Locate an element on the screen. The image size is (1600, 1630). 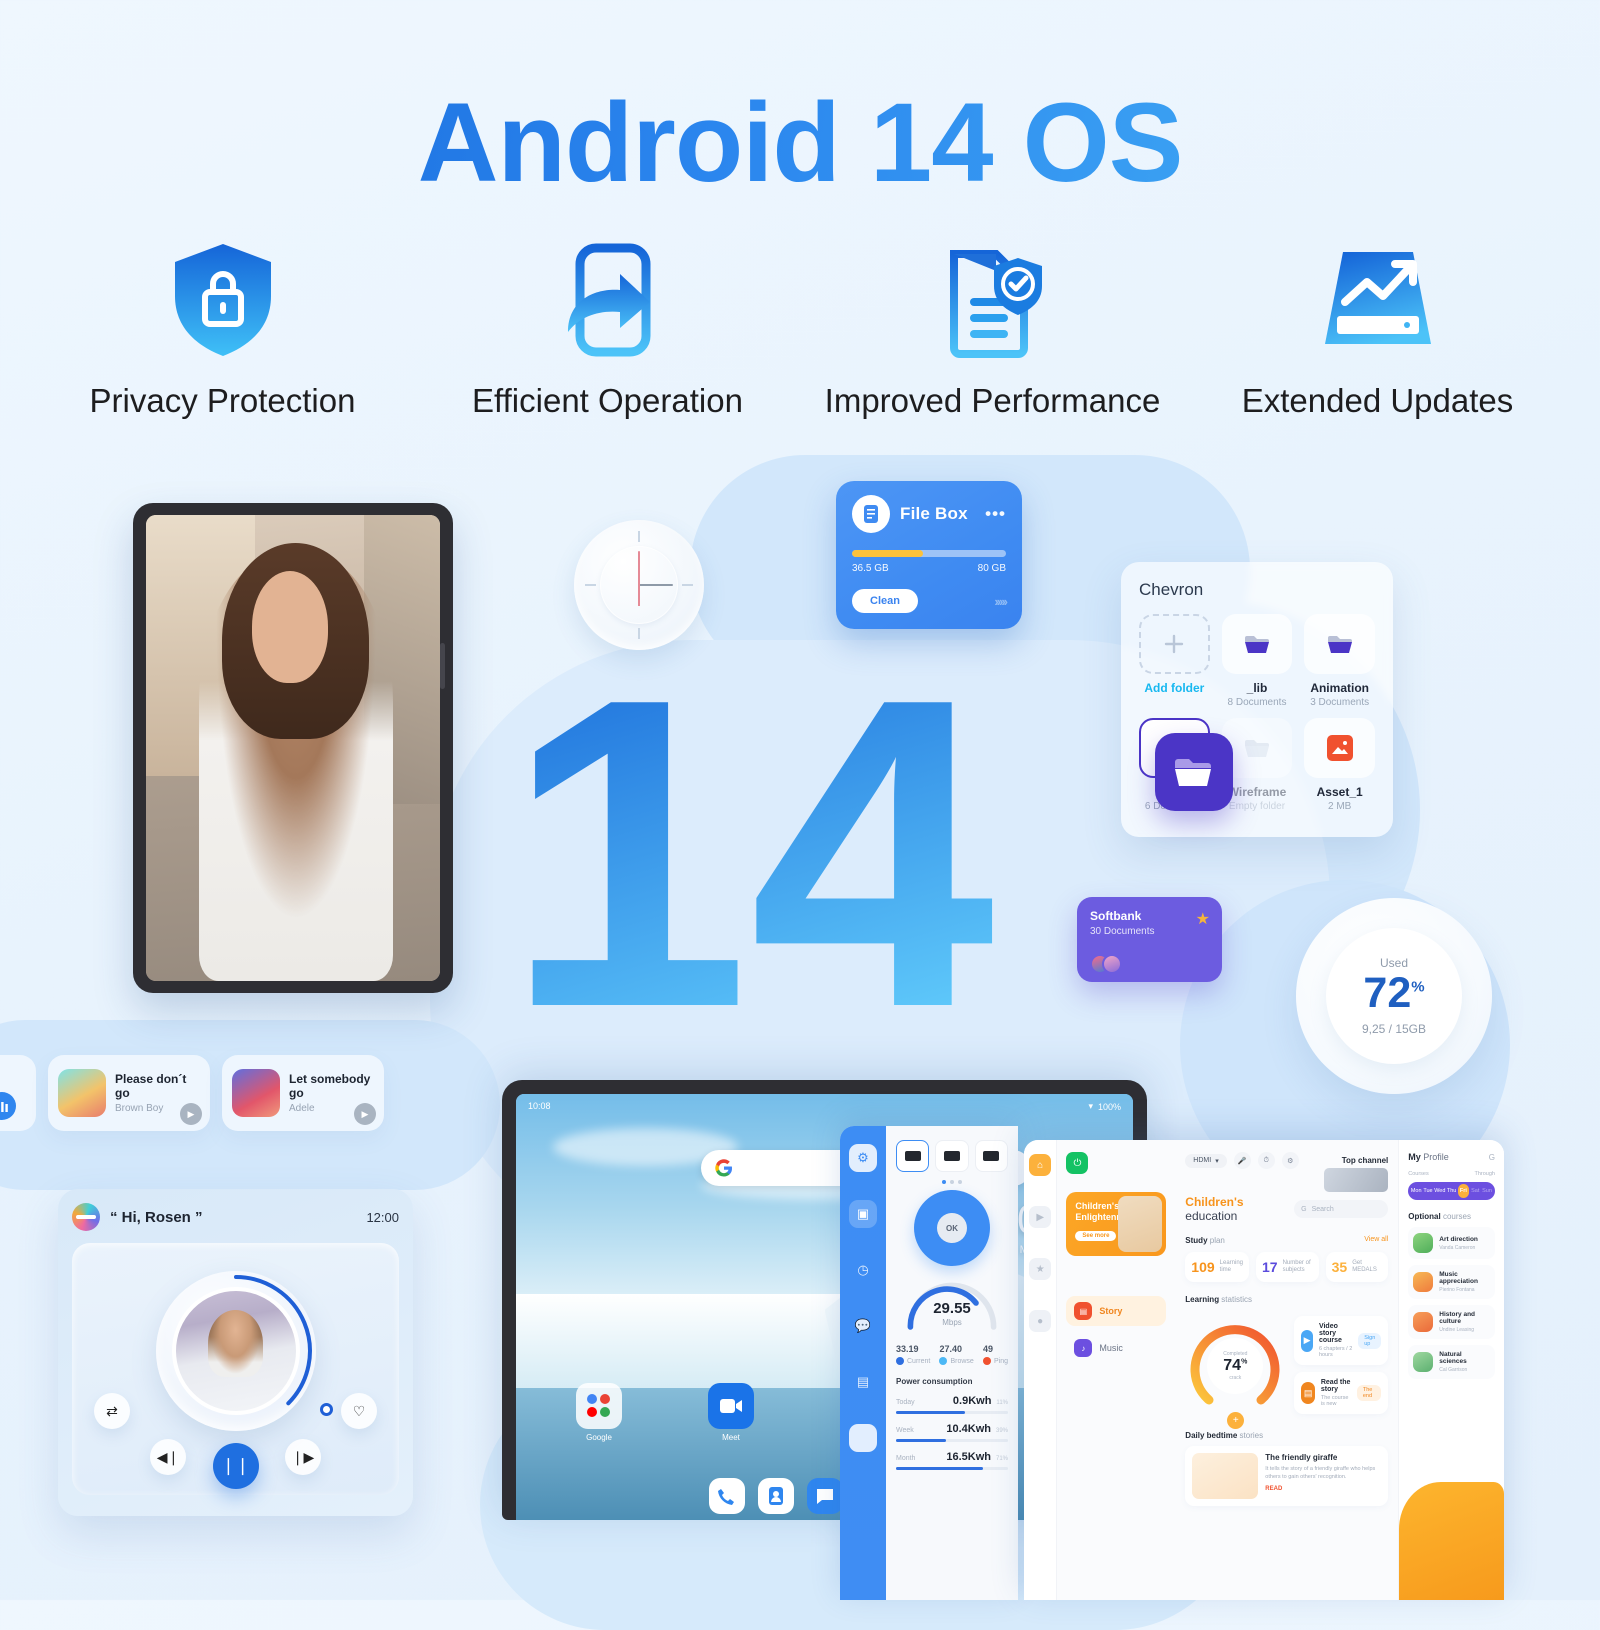
player-header: “ Hi, Rosen ” 12:00 is located at coordinates (235, 1217).